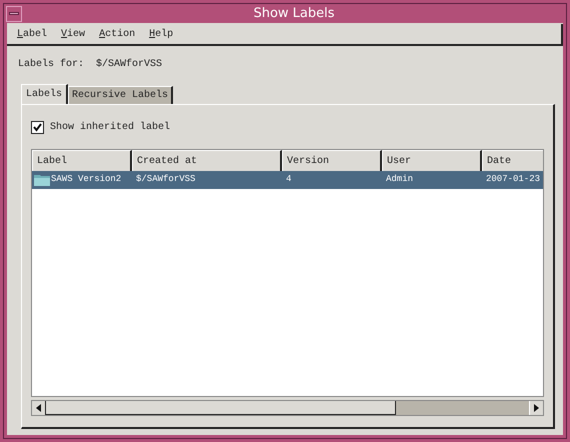 Image resolution: width=570 pixels, height=442 pixels. I want to click on column-header: Date, so click(512, 160).